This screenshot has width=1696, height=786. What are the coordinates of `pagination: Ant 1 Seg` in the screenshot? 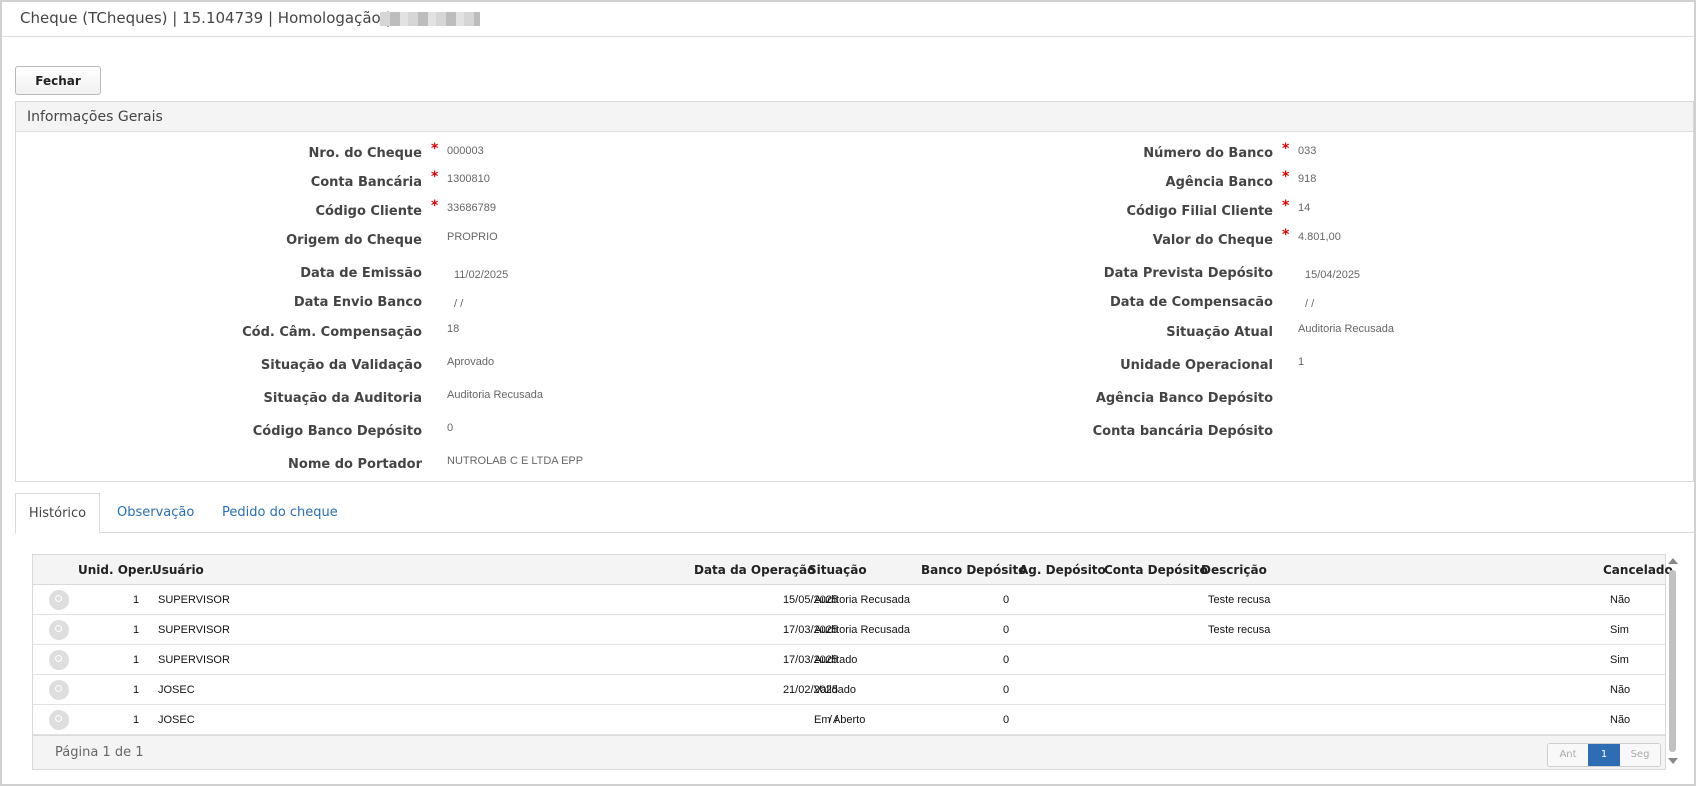 It's located at (1604, 755).